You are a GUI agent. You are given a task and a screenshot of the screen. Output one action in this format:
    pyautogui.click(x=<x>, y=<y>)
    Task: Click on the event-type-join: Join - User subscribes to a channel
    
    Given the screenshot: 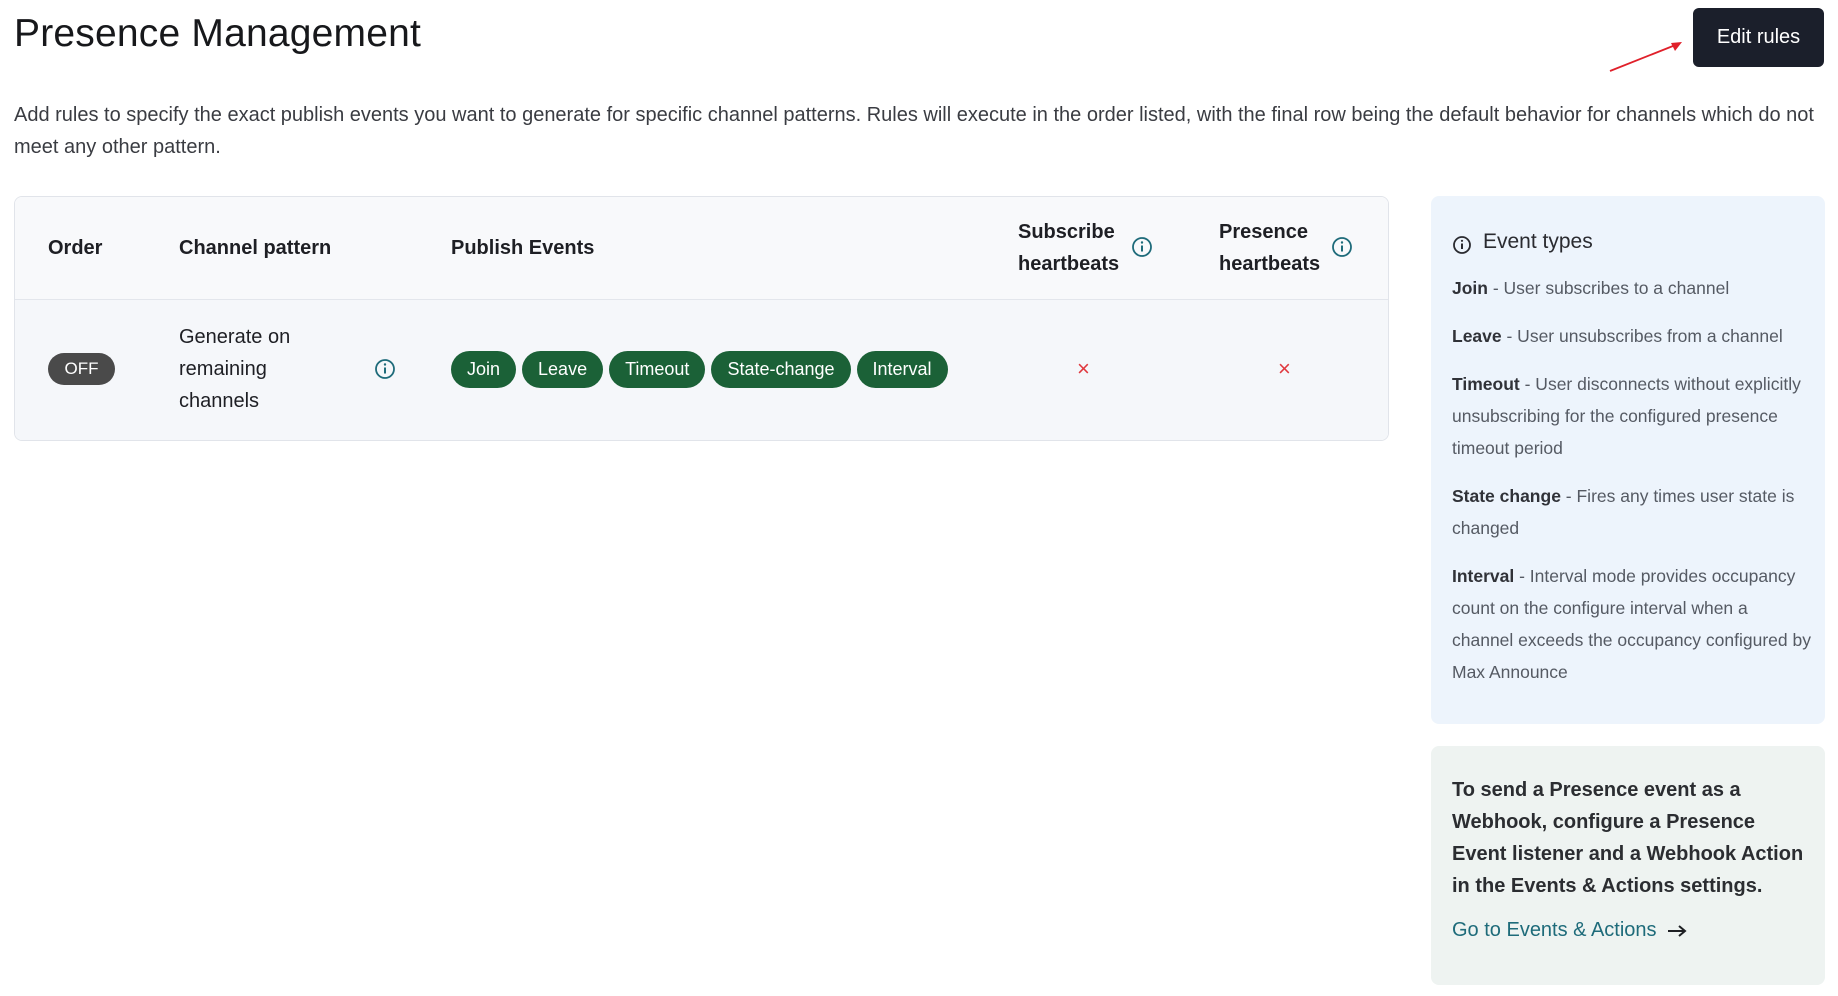 What is the action you would take?
    pyautogui.click(x=1591, y=288)
    